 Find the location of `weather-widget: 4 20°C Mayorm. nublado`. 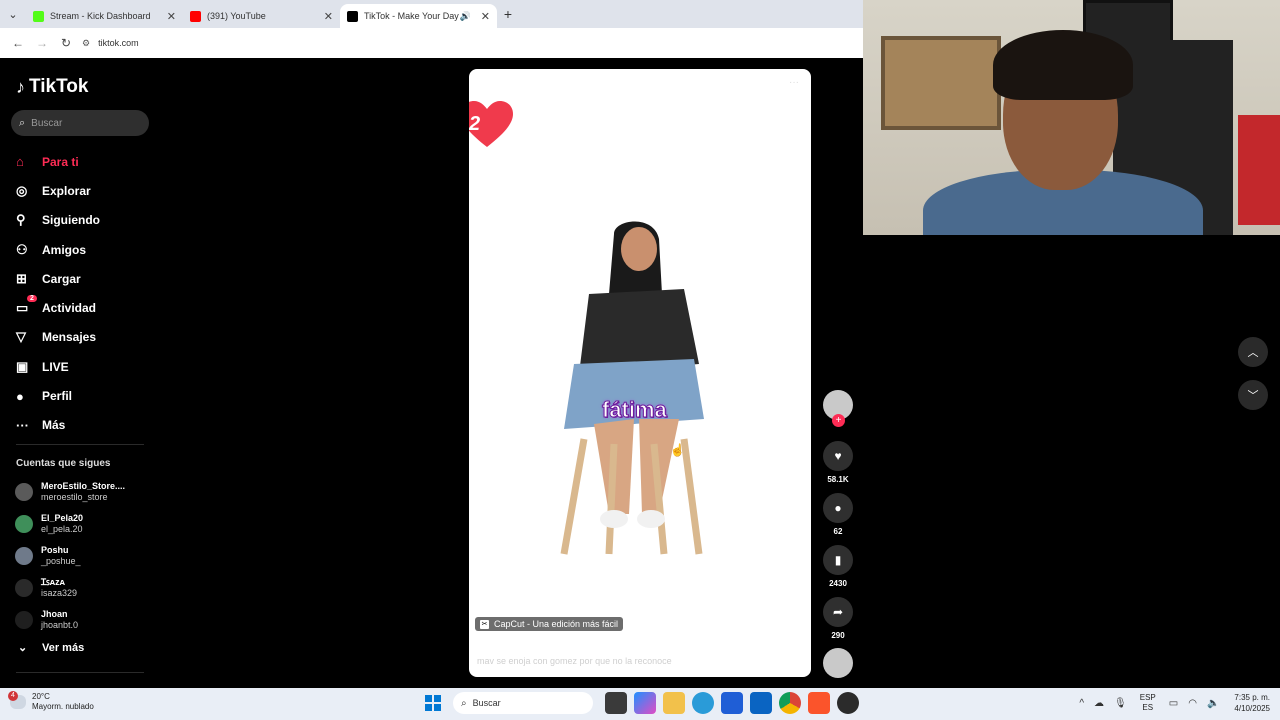

weather-widget: 4 20°C Mayorm. nublado is located at coordinates (51, 701).